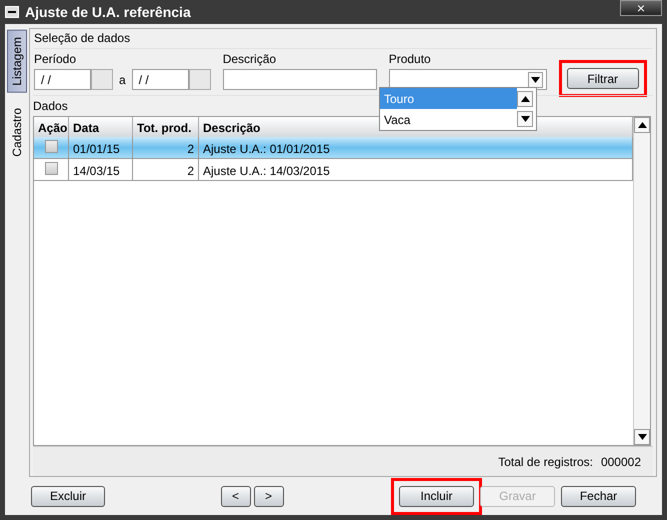 The height and width of the screenshot is (520, 667). What do you see at coordinates (83, 38) in the screenshot?
I see `section-title: Seleção de dados` at bounding box center [83, 38].